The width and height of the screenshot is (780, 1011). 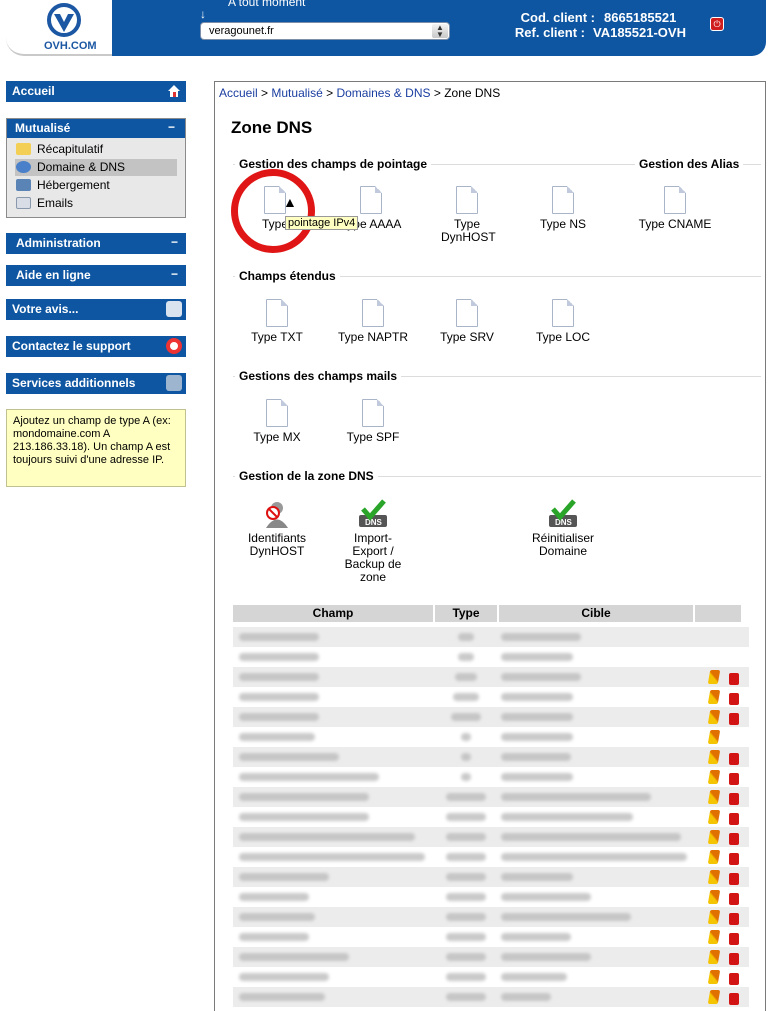 What do you see at coordinates (373, 321) in the screenshot?
I see `type-naptr-button: Type NAPTR` at bounding box center [373, 321].